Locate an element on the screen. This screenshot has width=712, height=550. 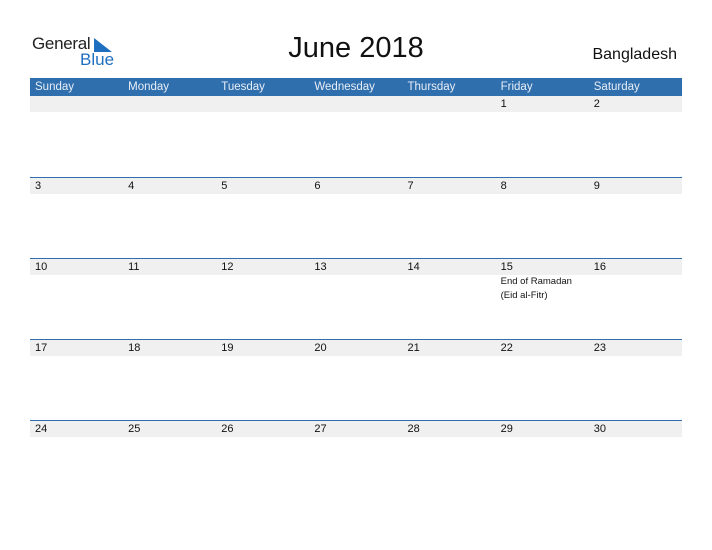
day-number: 7 is located at coordinates (410, 186).